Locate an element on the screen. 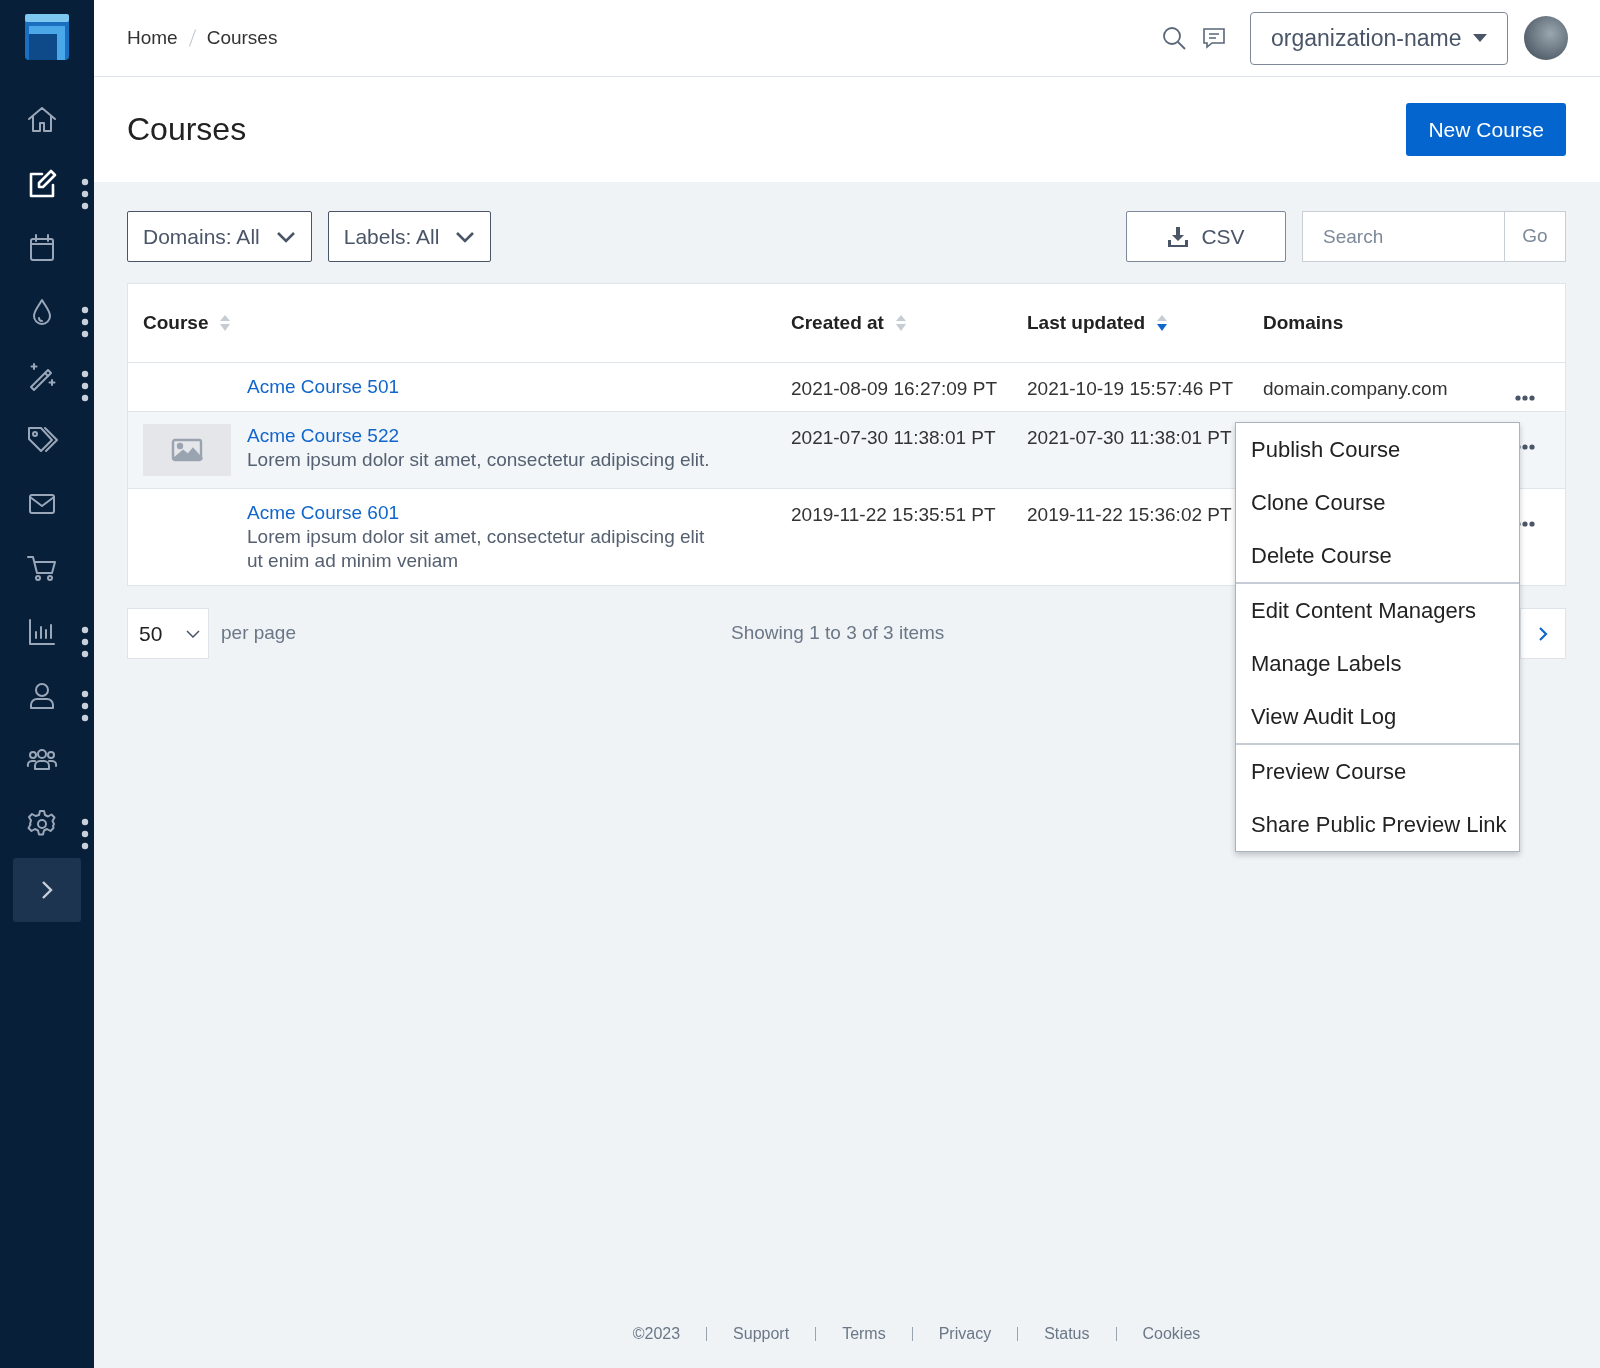  filter-dropdown: Labels: All is located at coordinates (409, 236).